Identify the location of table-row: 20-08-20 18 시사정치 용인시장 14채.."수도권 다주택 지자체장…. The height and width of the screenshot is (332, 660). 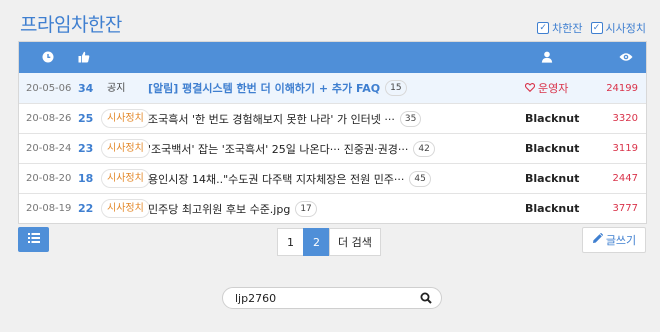
(332, 178).